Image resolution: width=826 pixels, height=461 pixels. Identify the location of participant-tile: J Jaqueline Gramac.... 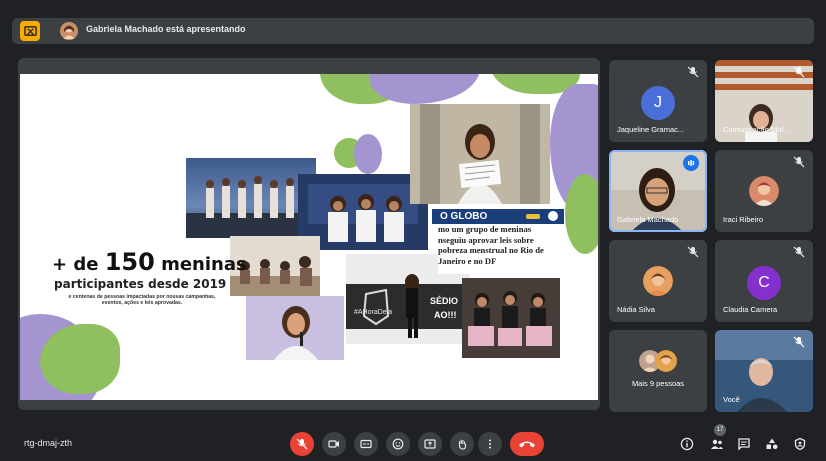
(658, 101).